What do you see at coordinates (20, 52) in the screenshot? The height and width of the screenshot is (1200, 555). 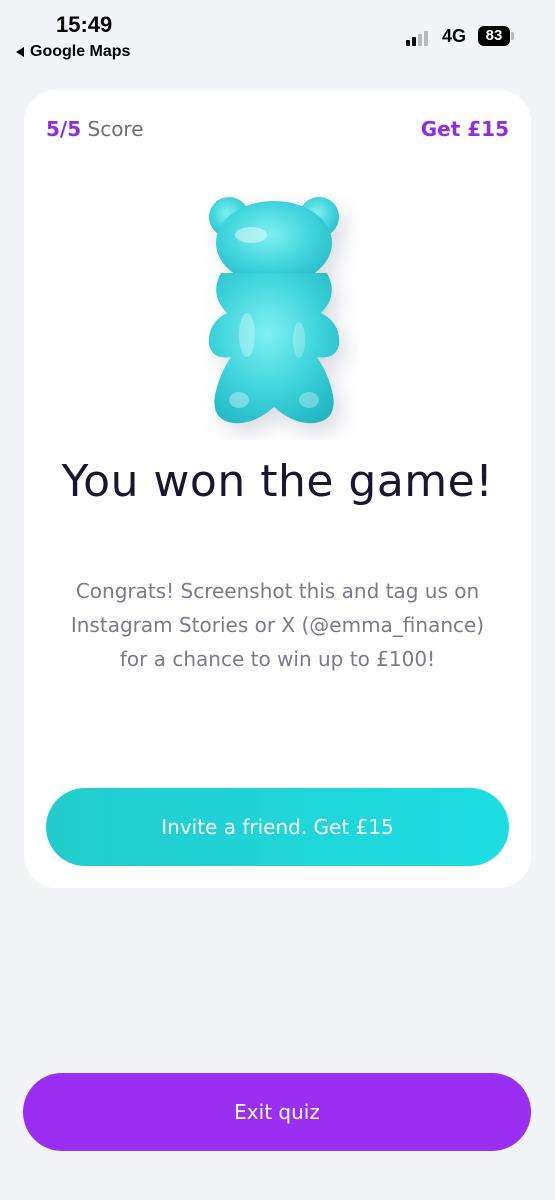 I see `back-triangle-icon` at bounding box center [20, 52].